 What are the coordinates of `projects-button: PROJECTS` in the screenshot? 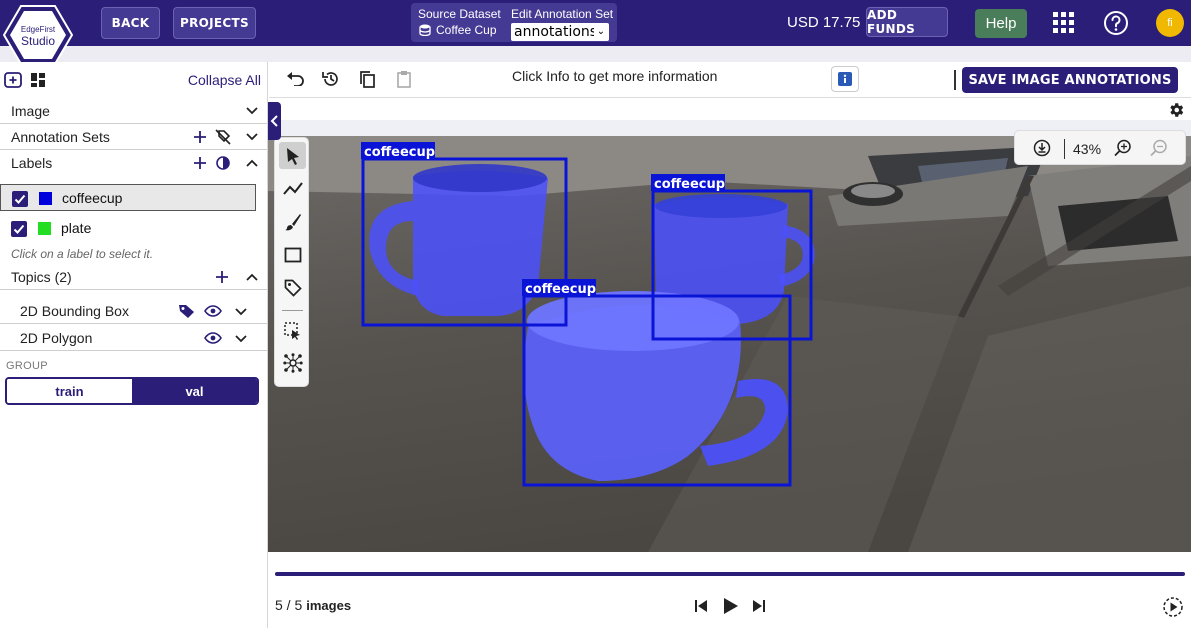 It's located at (214, 23).